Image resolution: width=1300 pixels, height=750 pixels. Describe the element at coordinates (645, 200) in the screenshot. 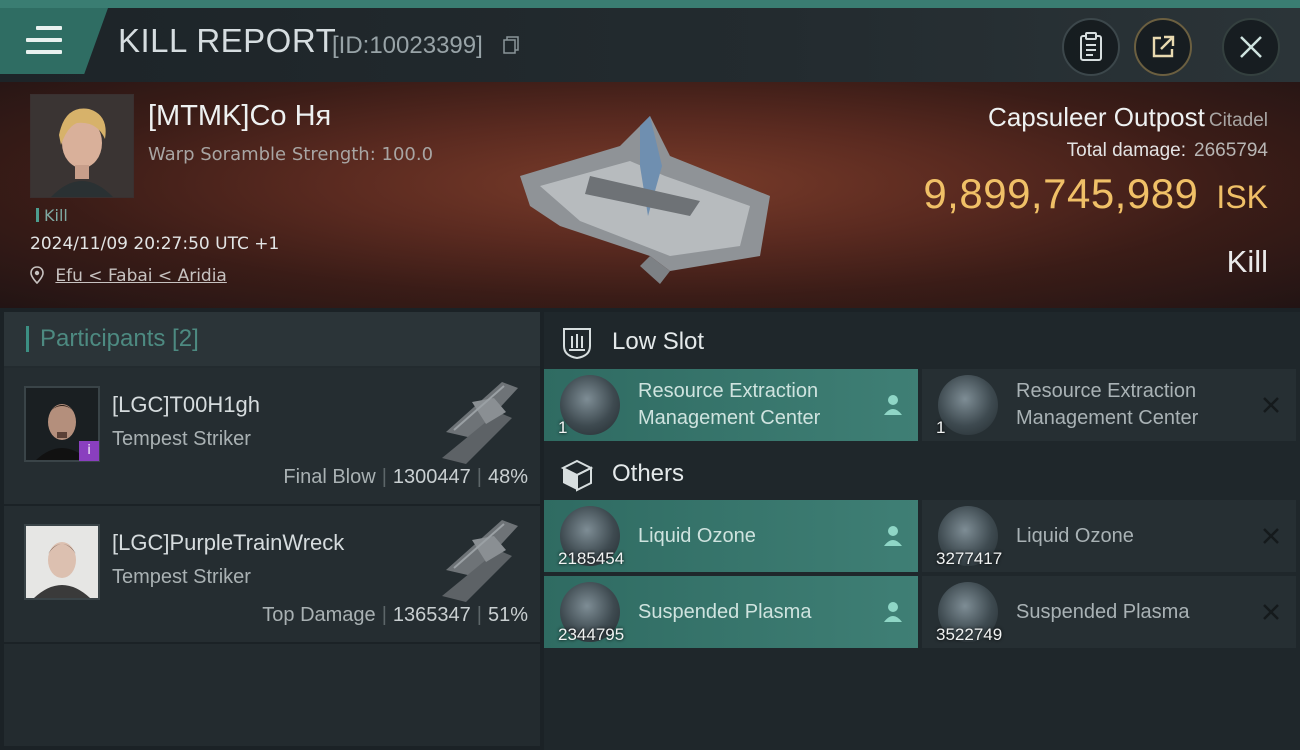

I see `victim-ship-image` at that location.